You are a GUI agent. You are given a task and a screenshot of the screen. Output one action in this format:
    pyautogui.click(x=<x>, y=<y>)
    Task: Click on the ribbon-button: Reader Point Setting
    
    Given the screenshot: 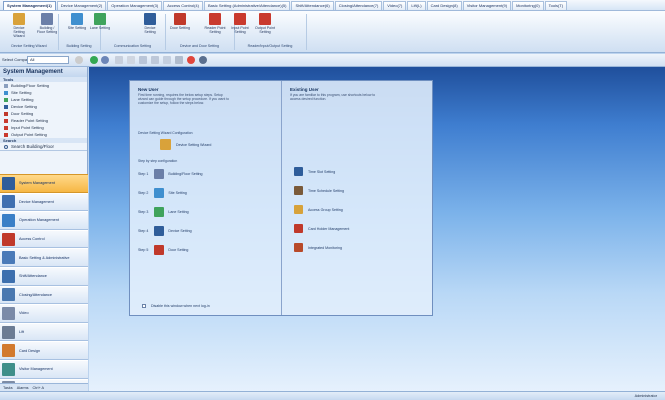 What is the action you would take?
    pyautogui.click(x=215, y=23)
    